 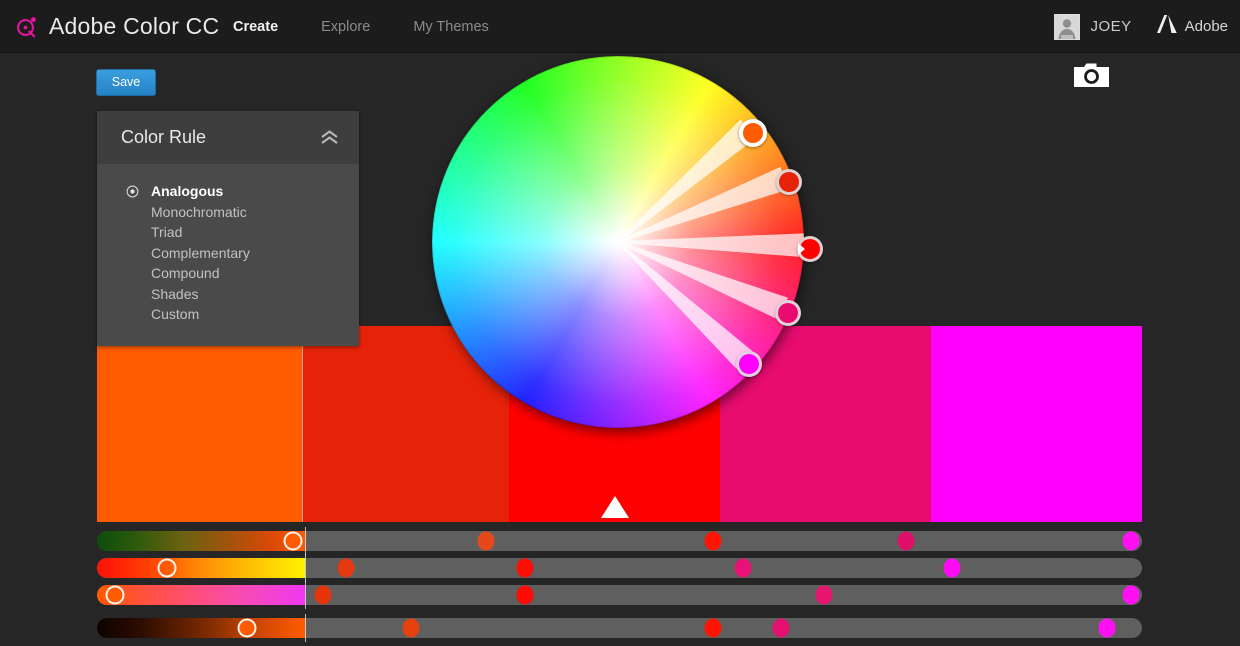 What do you see at coordinates (614, 507) in the screenshot?
I see `base-color-triangle-icon` at bounding box center [614, 507].